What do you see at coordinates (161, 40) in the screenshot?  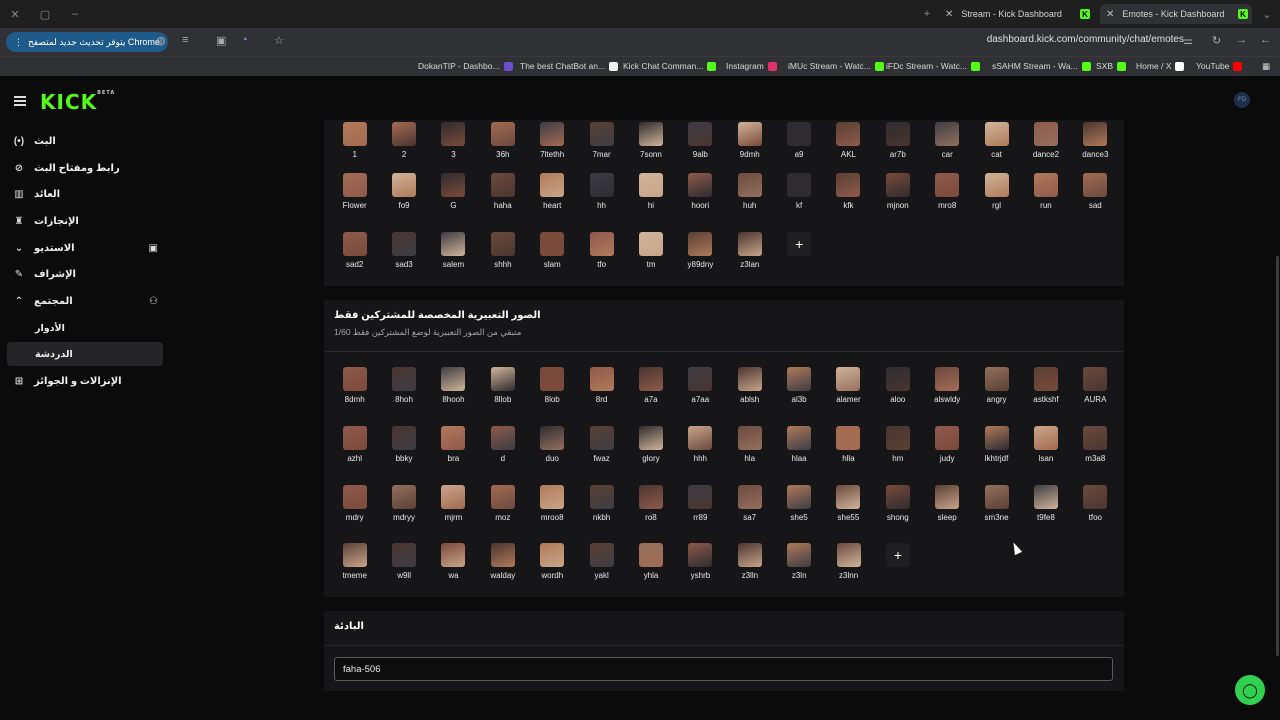 I see `profile-icon: ◍` at bounding box center [161, 40].